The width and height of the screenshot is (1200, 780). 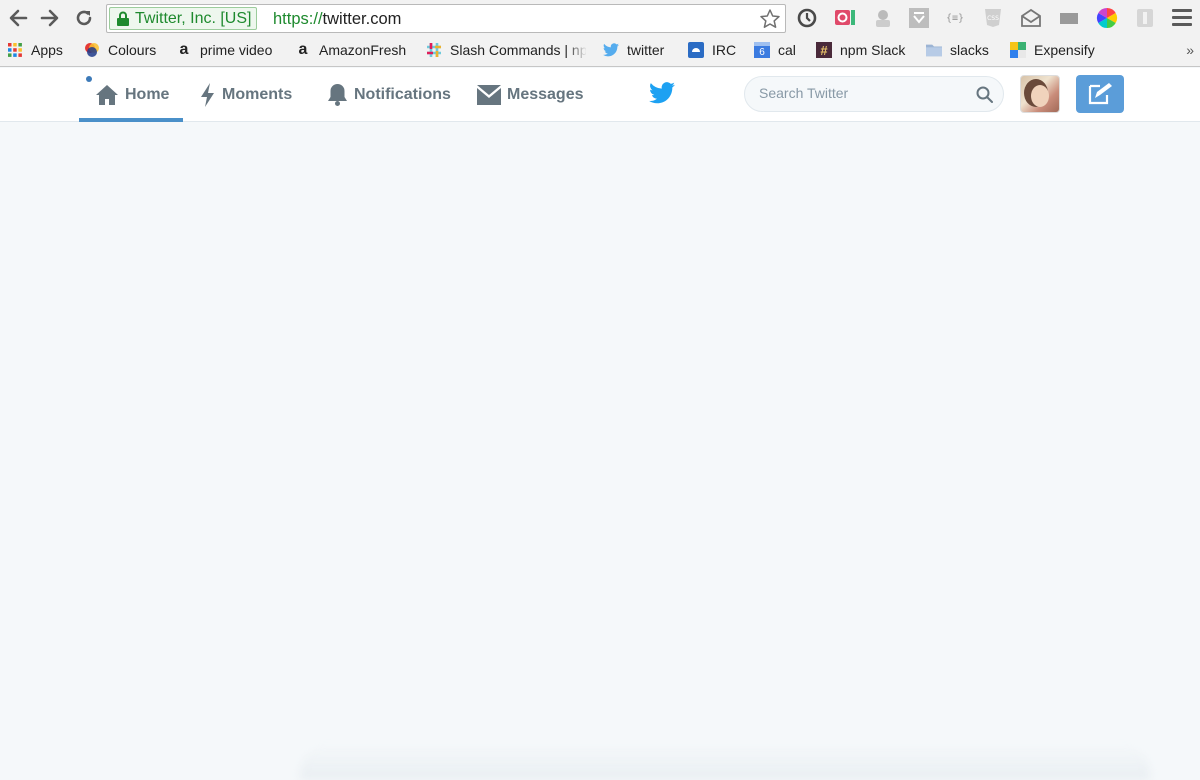 I want to click on search-input, so click(x=859, y=93).